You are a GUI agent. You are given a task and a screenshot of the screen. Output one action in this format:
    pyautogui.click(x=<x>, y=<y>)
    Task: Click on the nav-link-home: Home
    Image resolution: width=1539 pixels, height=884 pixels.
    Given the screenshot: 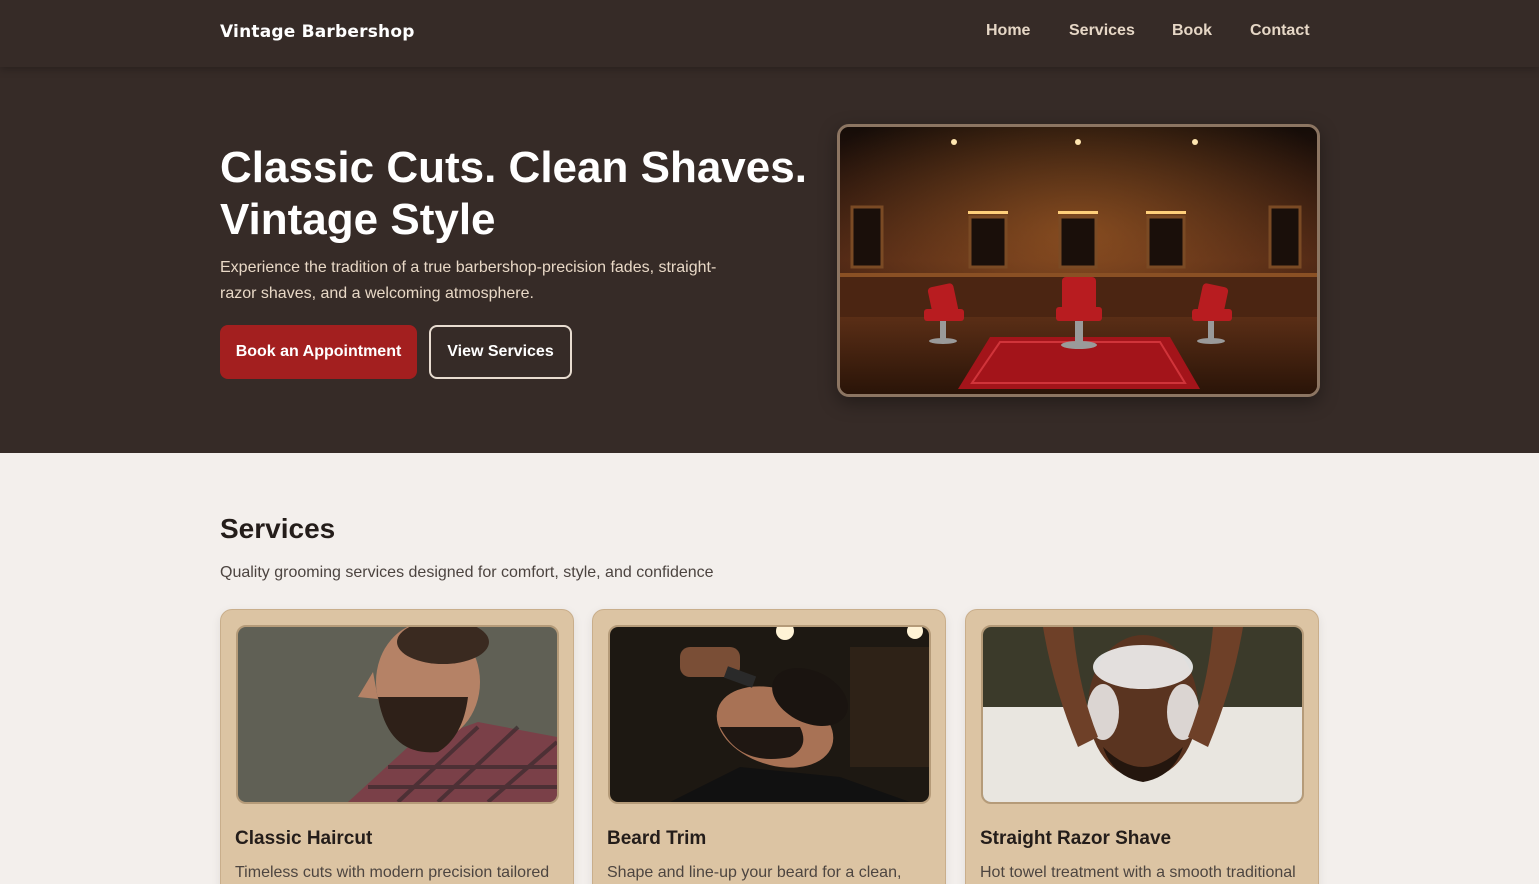 What is the action you would take?
    pyautogui.click(x=1008, y=31)
    